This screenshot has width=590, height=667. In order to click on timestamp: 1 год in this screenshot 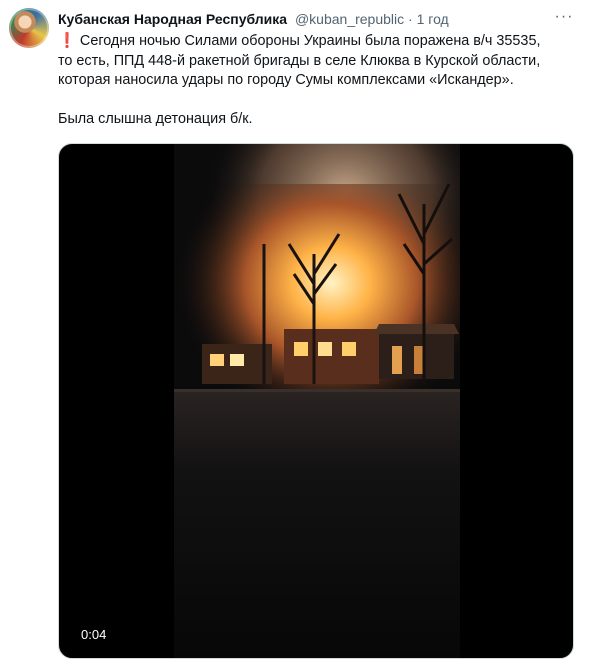, I will do `click(433, 19)`.